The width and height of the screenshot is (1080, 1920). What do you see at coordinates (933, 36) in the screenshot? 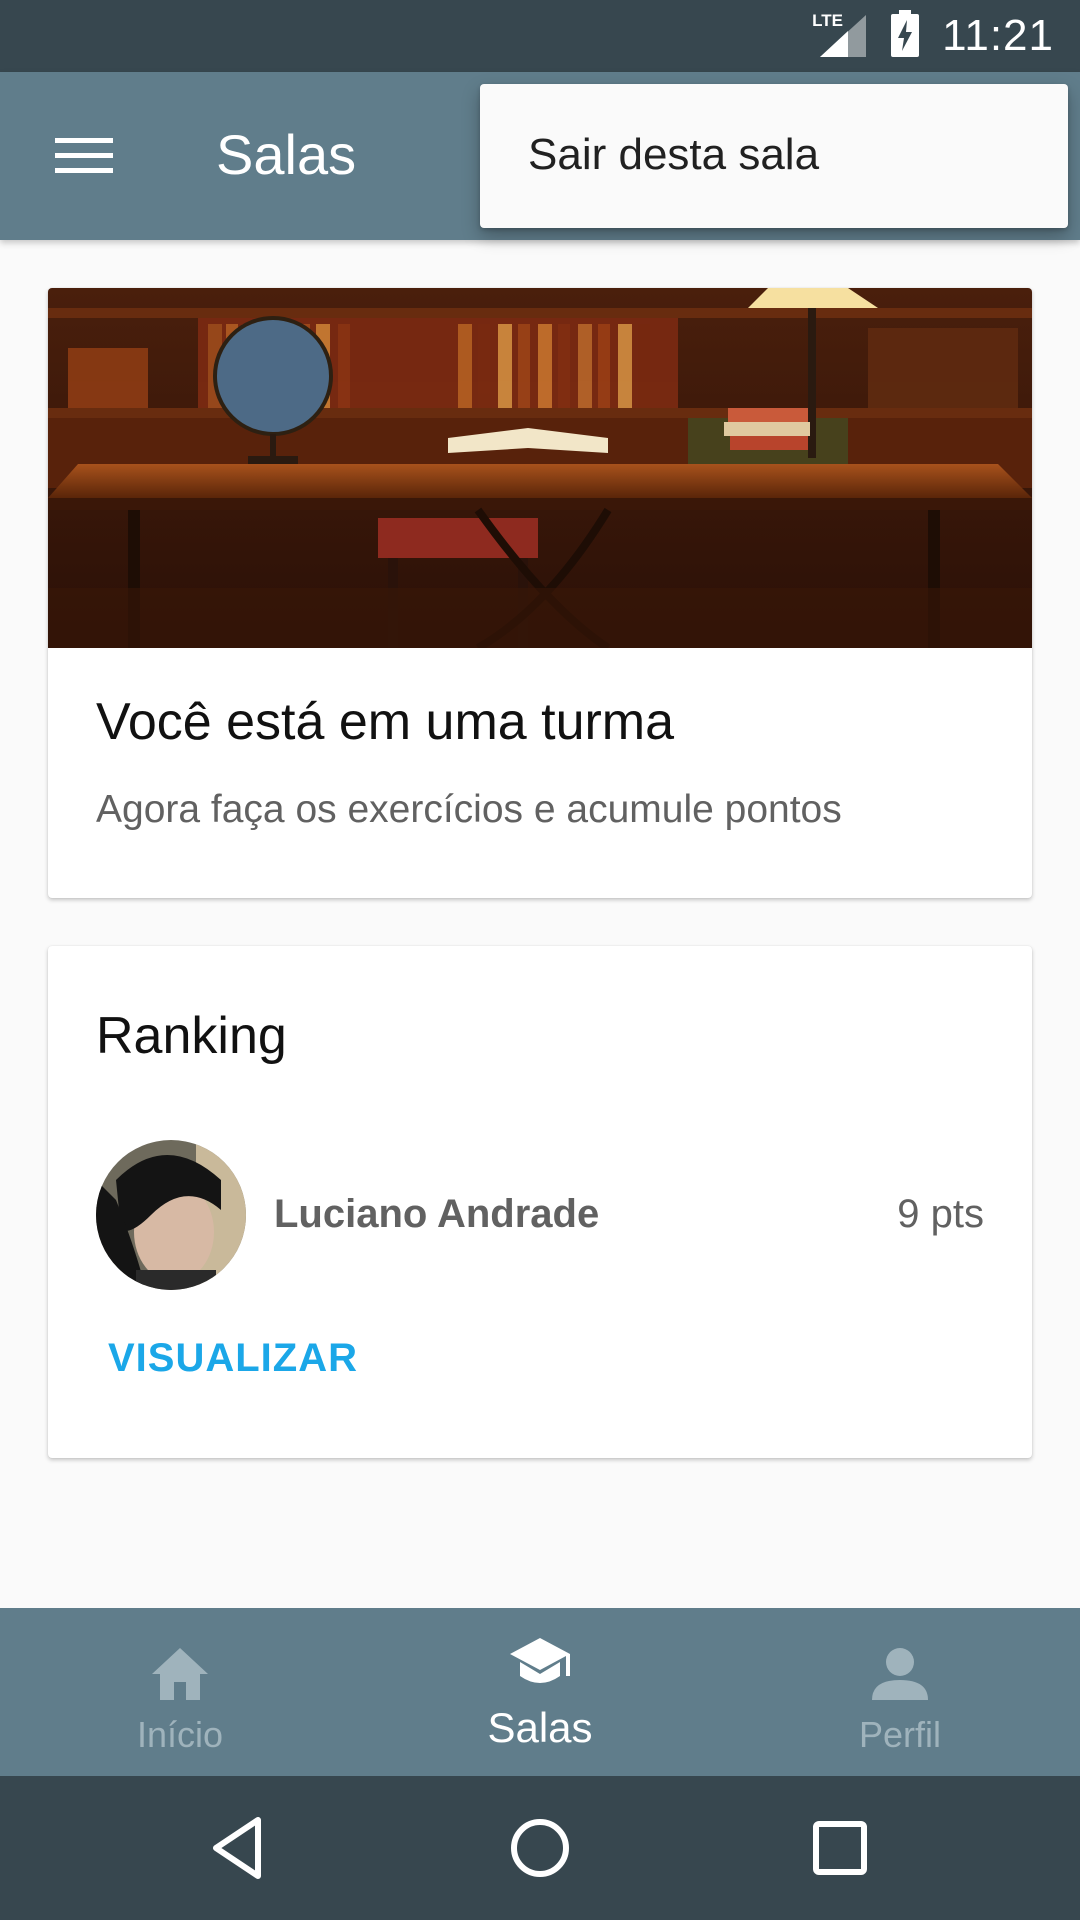
I see `status-icons: LTE 11:21` at bounding box center [933, 36].